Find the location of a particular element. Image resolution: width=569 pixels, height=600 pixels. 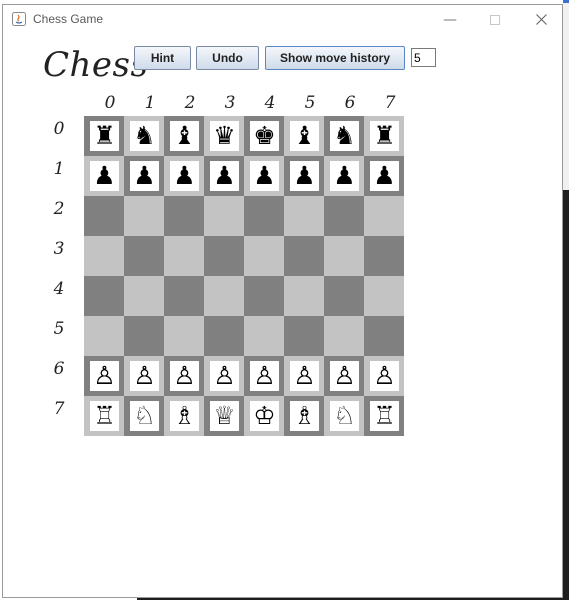

title-bar: Chess Game — is located at coordinates (282, 20).